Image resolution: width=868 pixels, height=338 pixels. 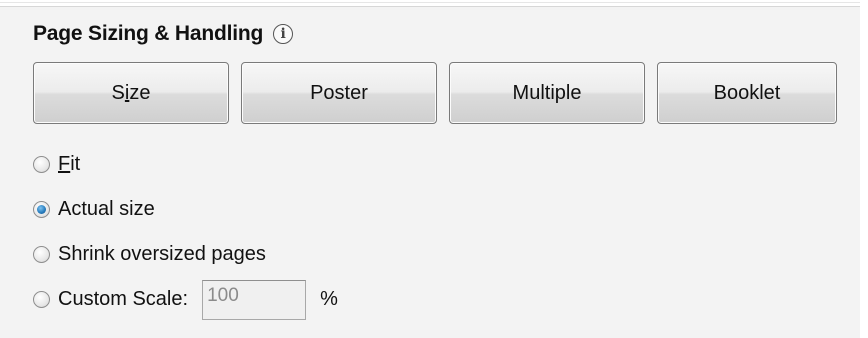 What do you see at coordinates (41, 164) in the screenshot?
I see `fit-radio` at bounding box center [41, 164].